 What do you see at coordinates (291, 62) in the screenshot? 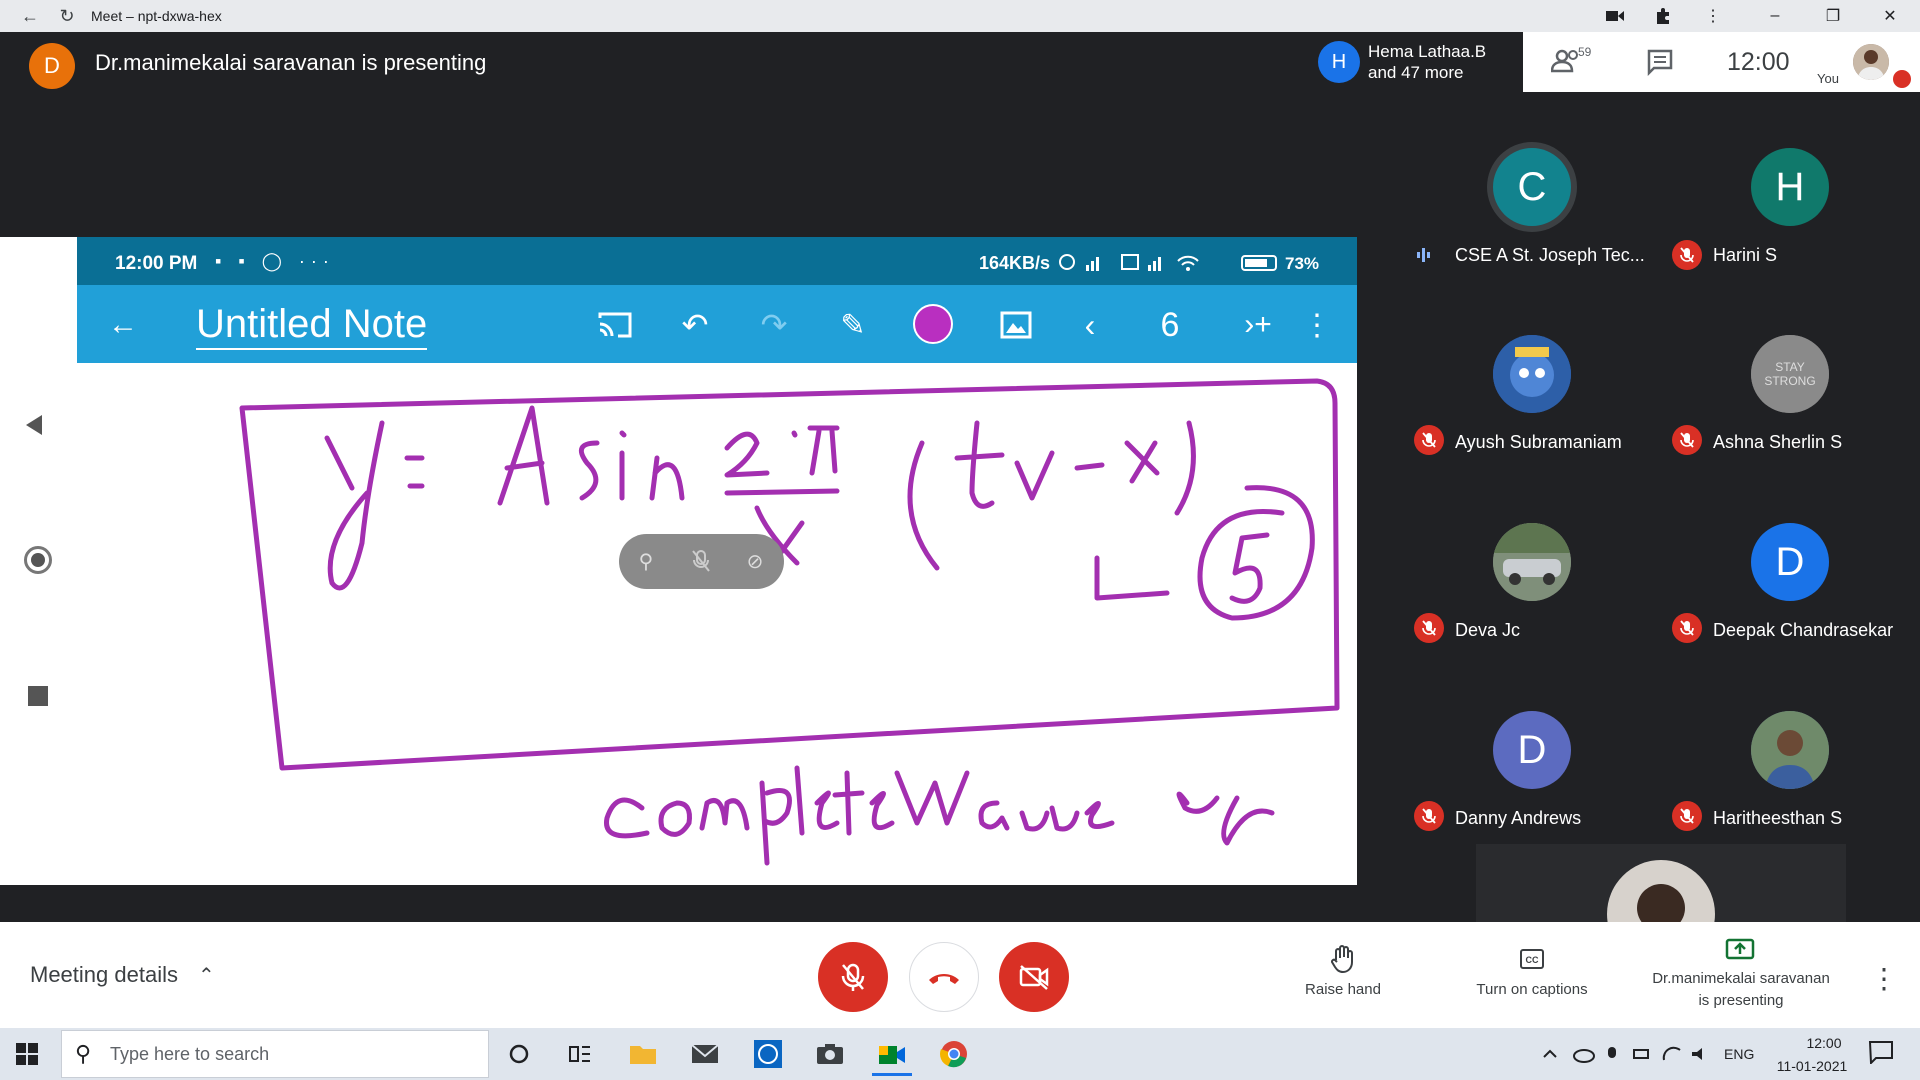
I see `presenter-label: Dr.manimekalai saravanan is presenting` at bounding box center [291, 62].